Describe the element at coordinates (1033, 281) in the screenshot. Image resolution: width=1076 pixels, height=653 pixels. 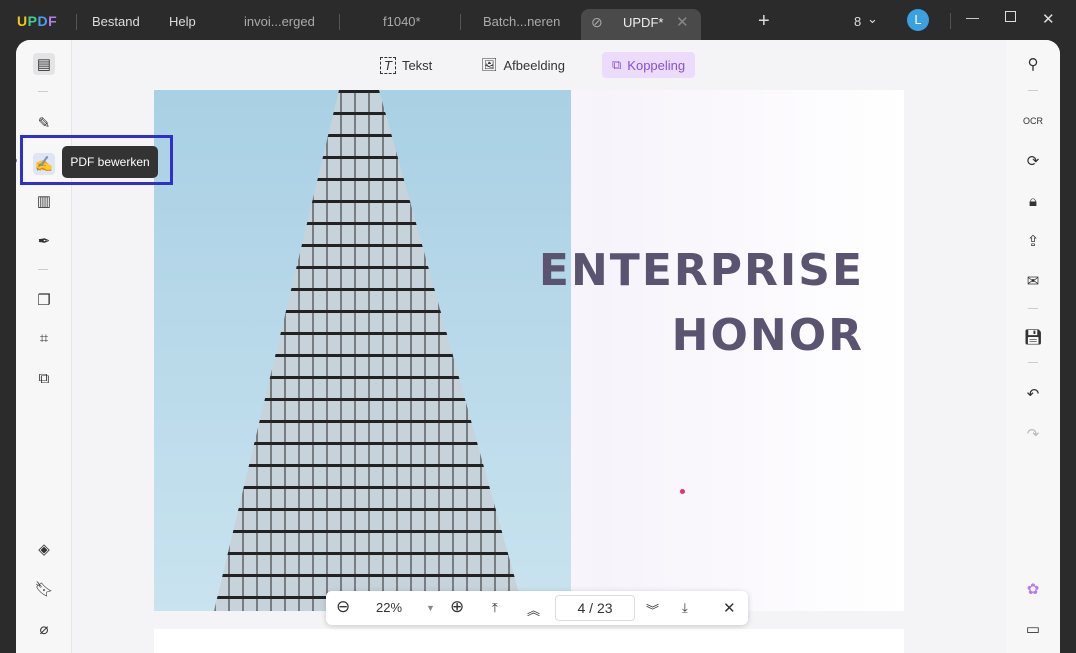
I see `mail-icon: ✉` at that location.